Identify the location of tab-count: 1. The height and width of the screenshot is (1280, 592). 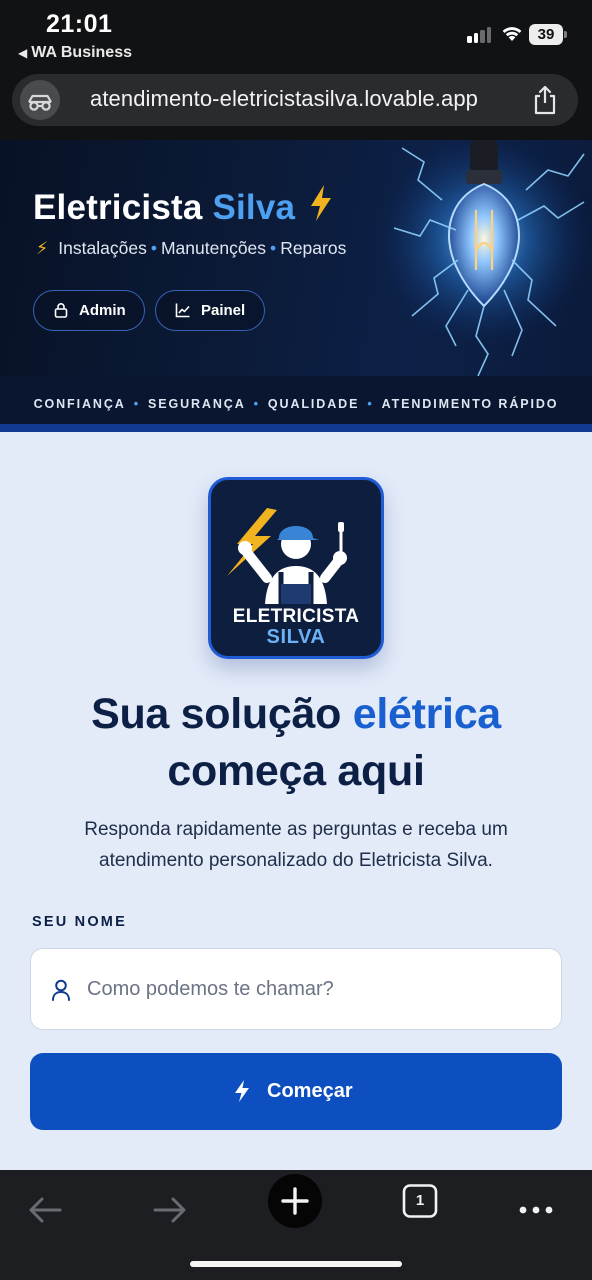
(420, 1200).